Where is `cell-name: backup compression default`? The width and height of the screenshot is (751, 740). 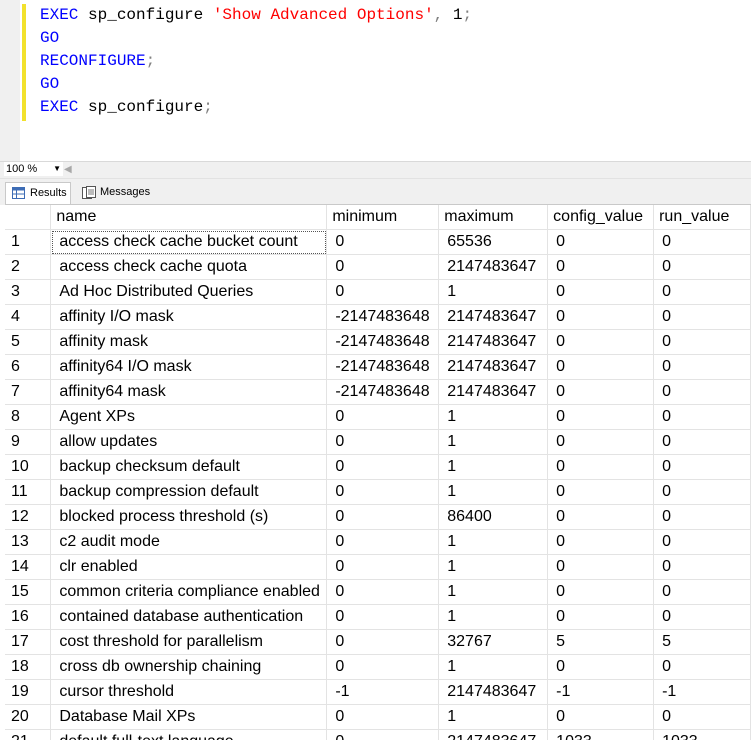
cell-name: backup compression default is located at coordinates (189, 492).